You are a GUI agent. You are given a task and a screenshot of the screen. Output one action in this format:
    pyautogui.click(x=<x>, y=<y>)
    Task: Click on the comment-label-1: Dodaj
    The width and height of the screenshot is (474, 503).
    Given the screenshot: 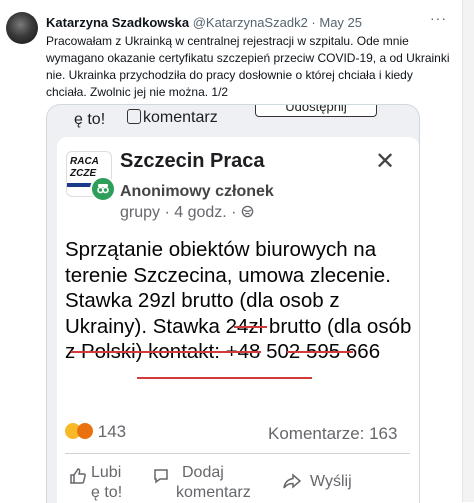 What is the action you would take?
    pyautogui.click(x=203, y=472)
    